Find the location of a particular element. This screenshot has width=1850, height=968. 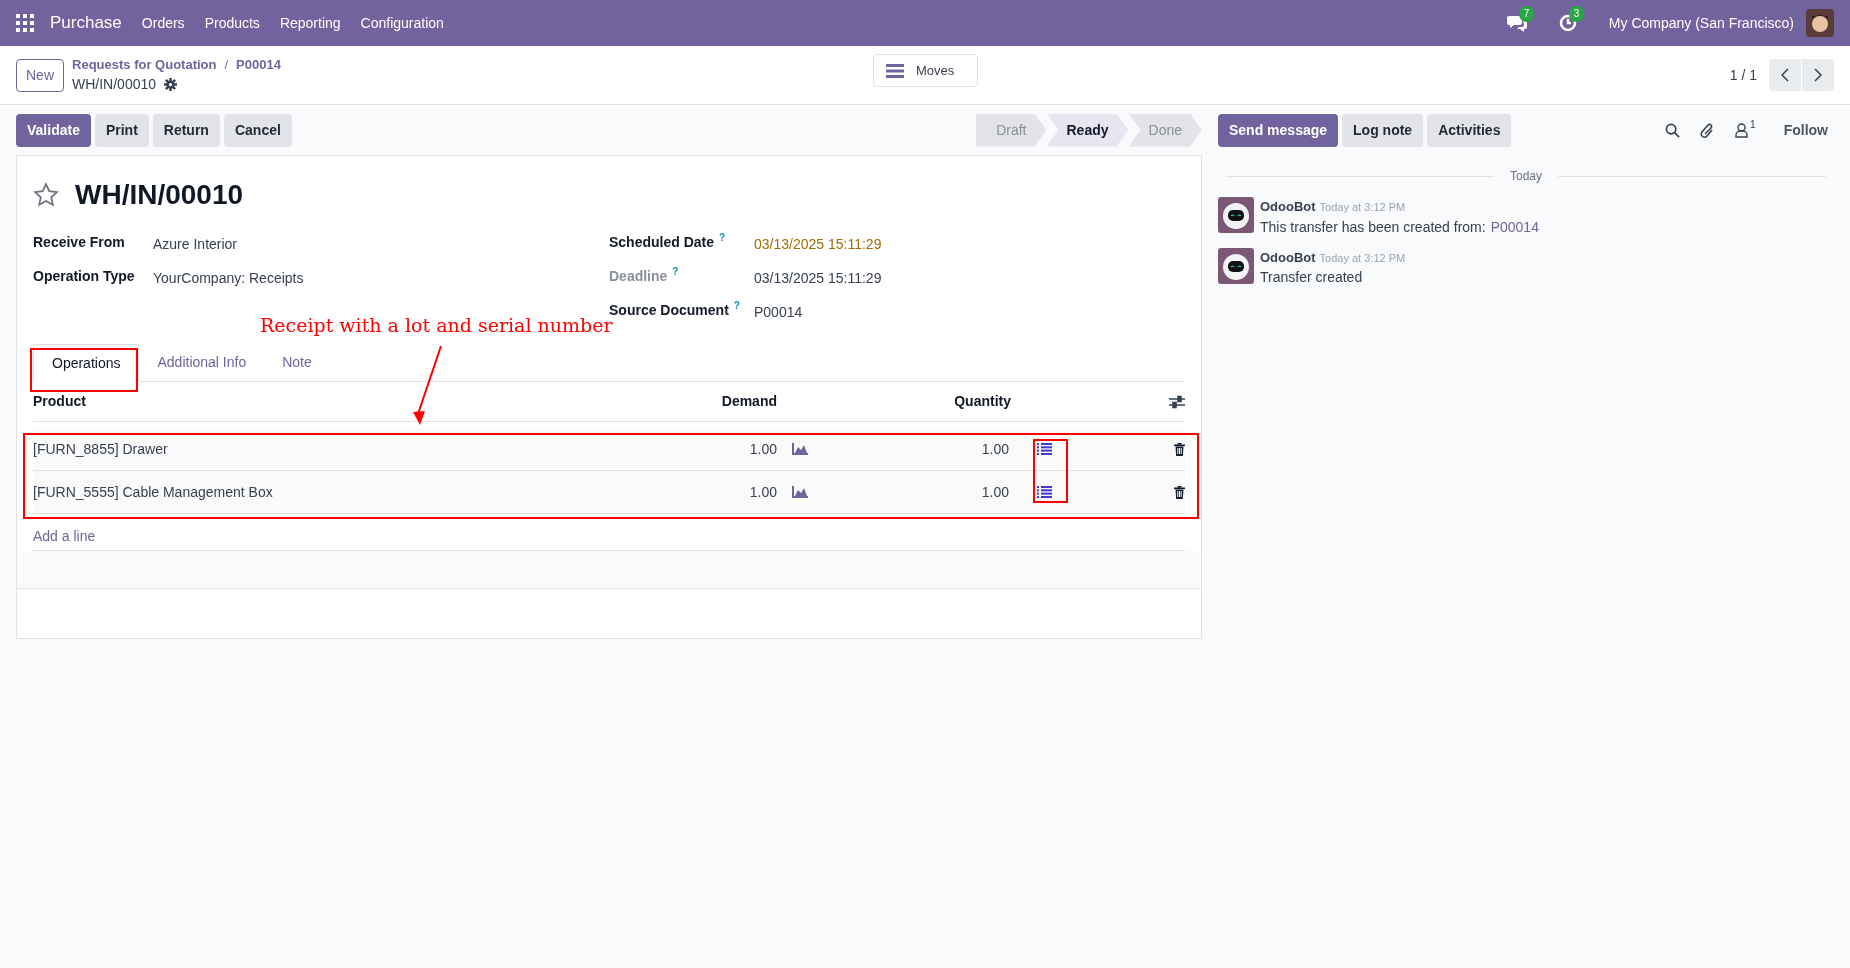

product-cell-text: [FURN_8855] Drawer is located at coordinates (101, 449).